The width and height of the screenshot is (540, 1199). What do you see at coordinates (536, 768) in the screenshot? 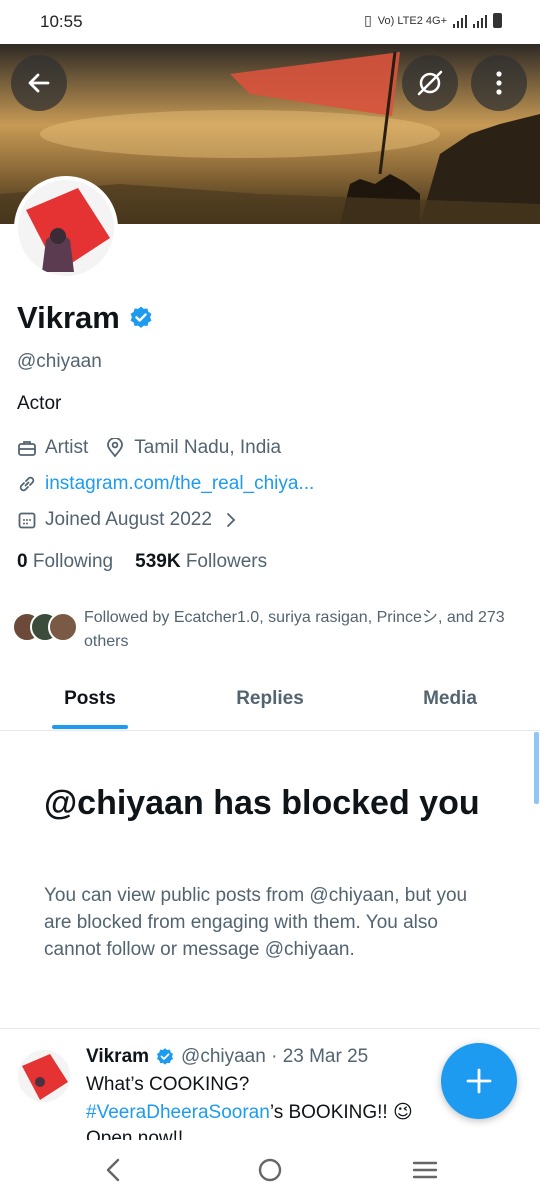
I see `scroll-indicator` at bounding box center [536, 768].